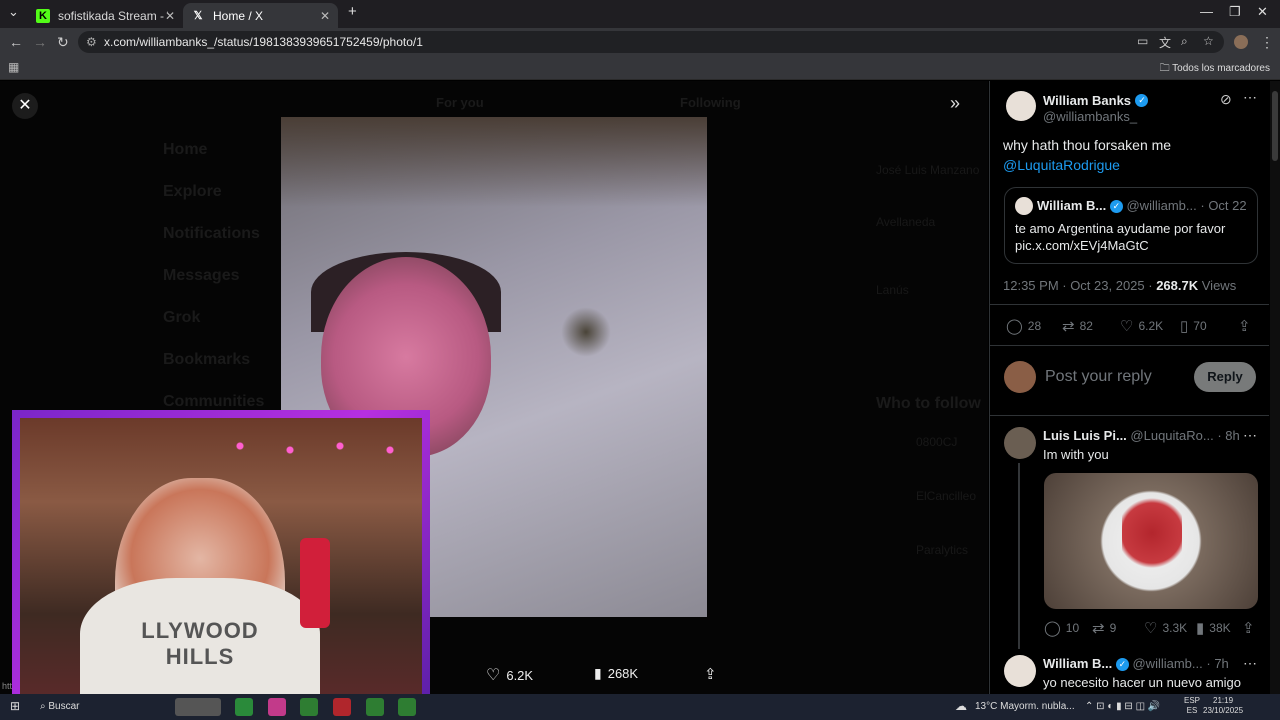 This screenshot has height=720, width=1280. What do you see at coordinates (598, 673) in the screenshot?
I see `views-chart-icon: ▮` at bounding box center [598, 673].